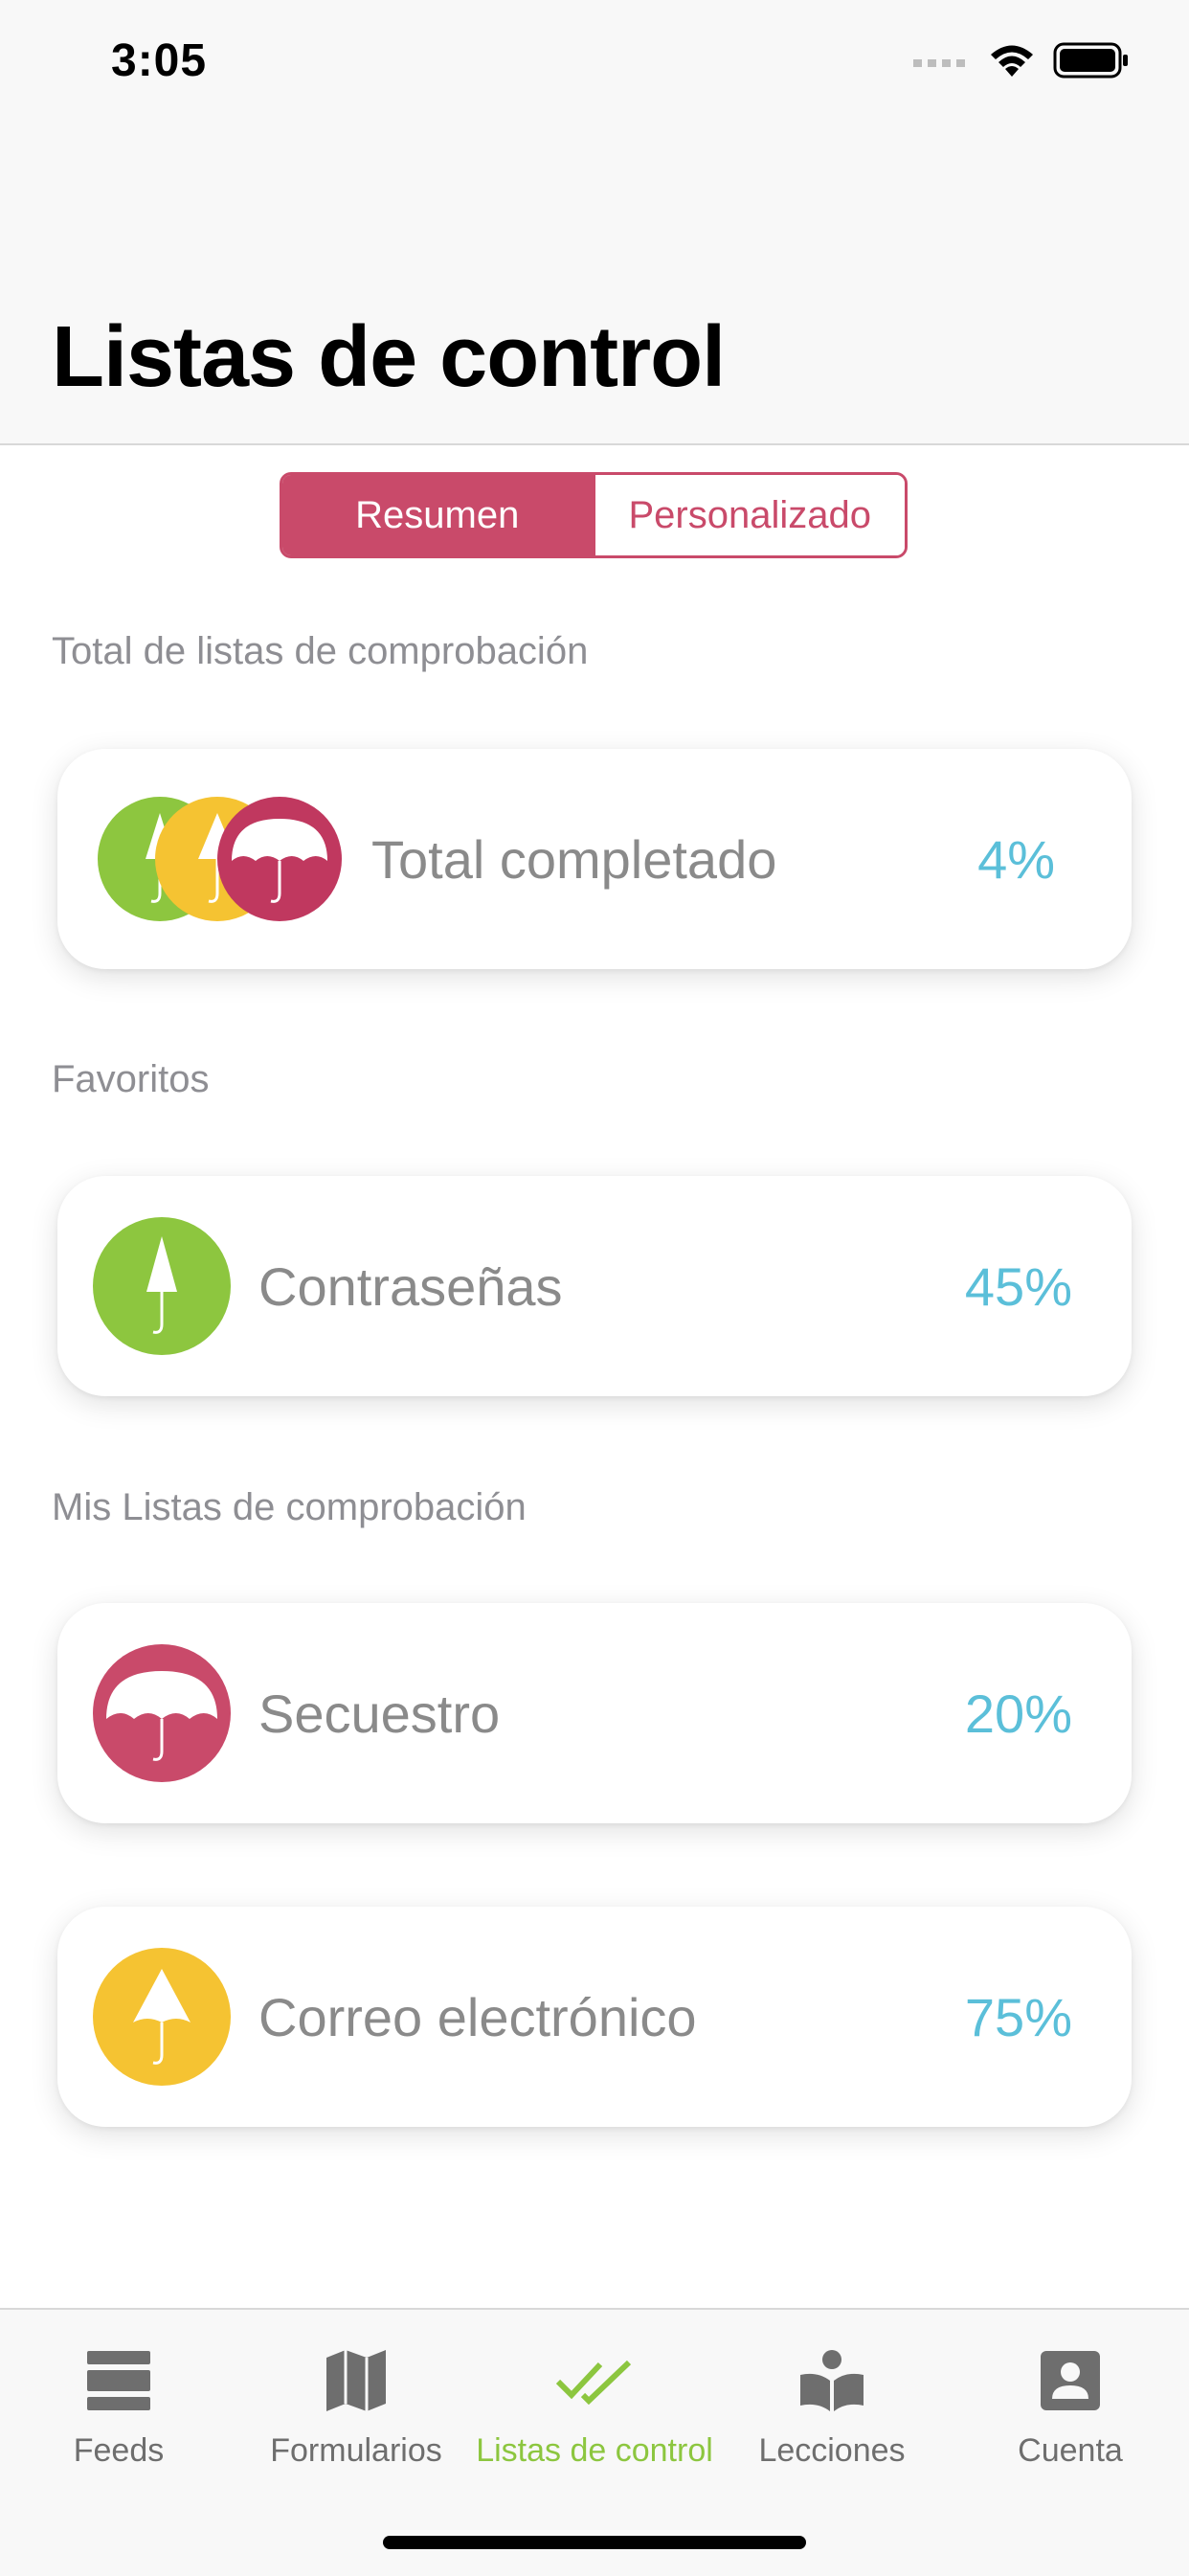  Describe the element at coordinates (289, 1507) in the screenshot. I see `section-label-mine: Mis Listas de comprobación` at that location.